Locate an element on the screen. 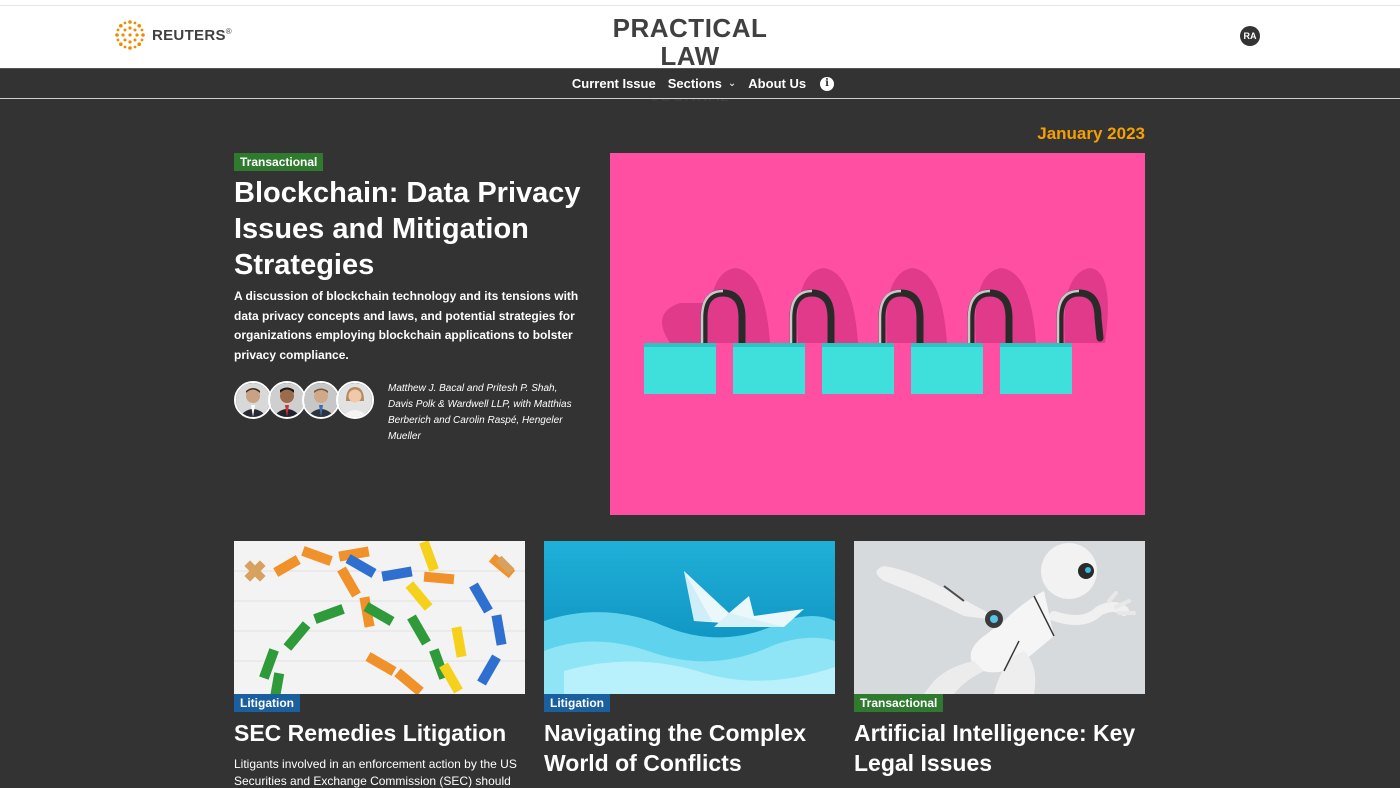 The width and height of the screenshot is (1400, 788). reuters-logo: REUTERS® is located at coordinates (173, 35).